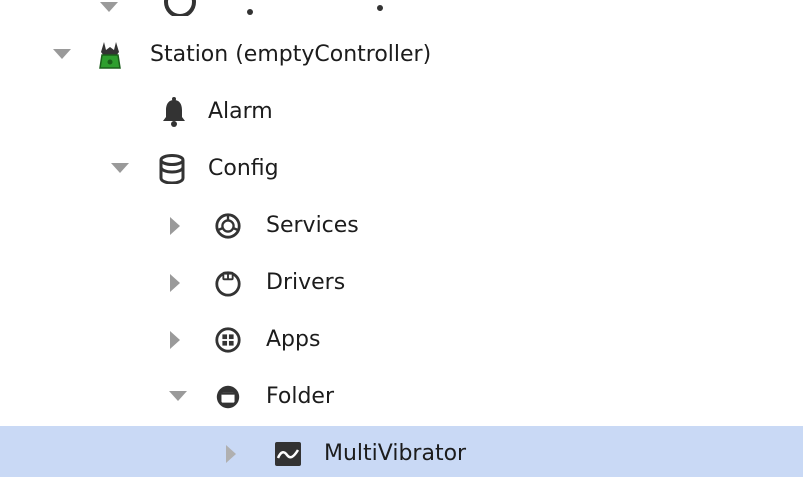 Image resolution: width=803 pixels, height=477 pixels. What do you see at coordinates (228, 226) in the screenshot?
I see `services-icon` at bounding box center [228, 226].